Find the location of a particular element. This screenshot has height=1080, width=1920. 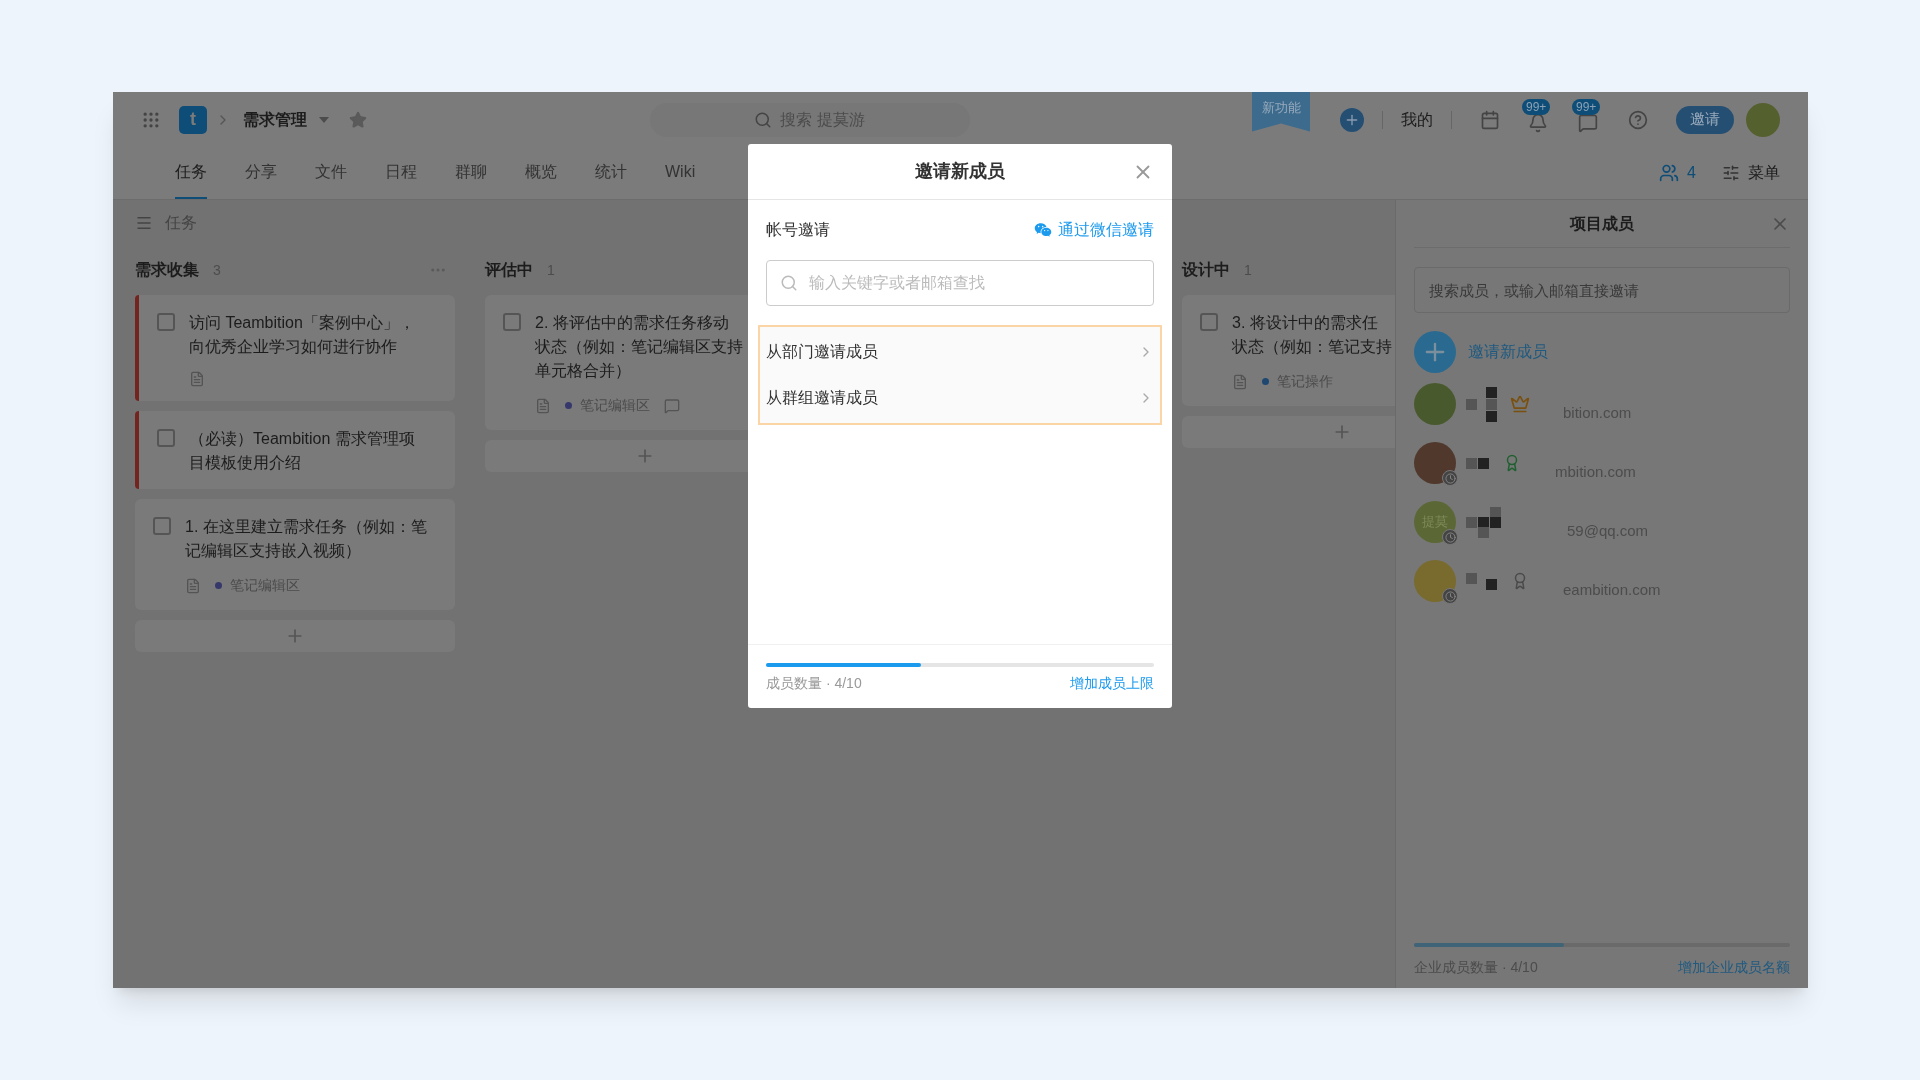

help-icon is located at coordinates (1638, 119).